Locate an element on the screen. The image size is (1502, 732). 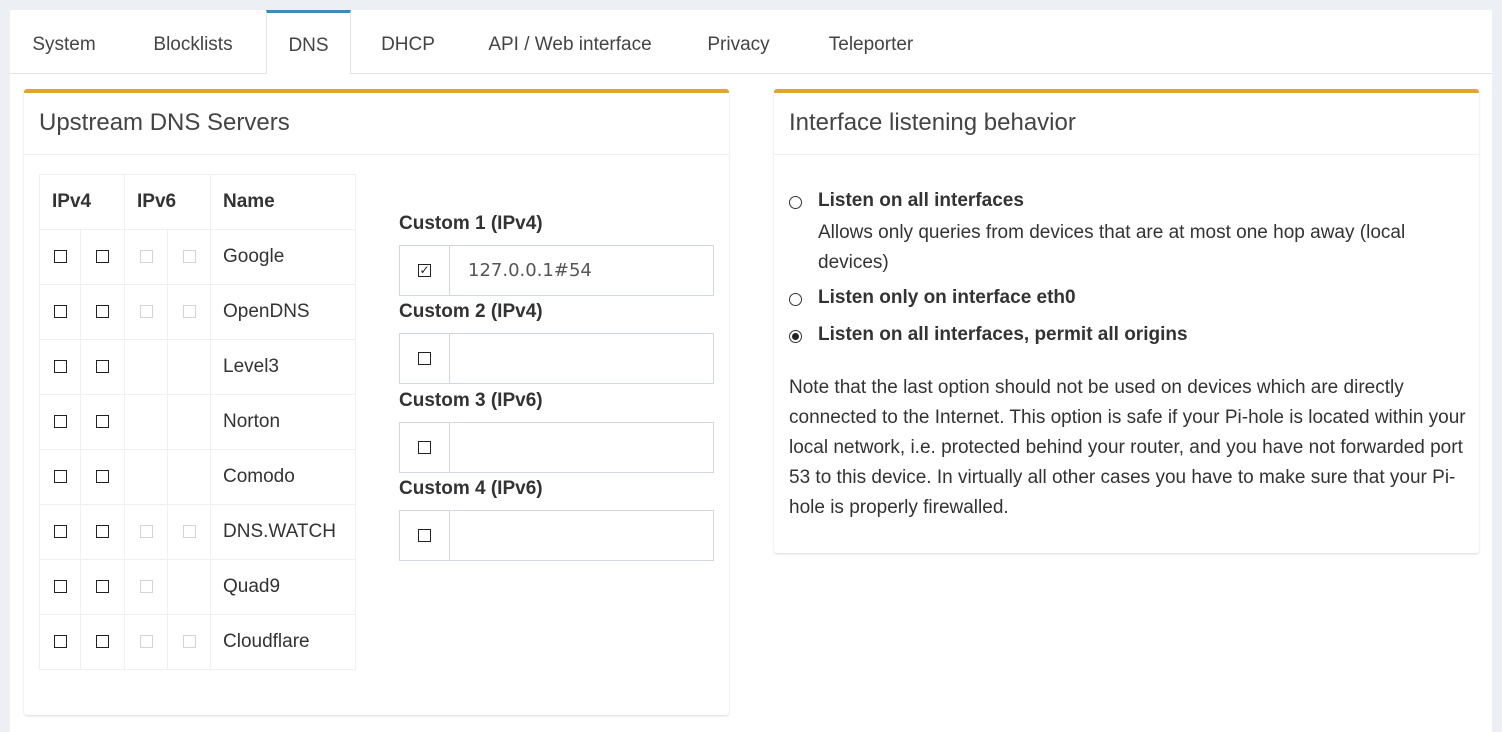
tab-privacy: Privacy is located at coordinates (738, 41).